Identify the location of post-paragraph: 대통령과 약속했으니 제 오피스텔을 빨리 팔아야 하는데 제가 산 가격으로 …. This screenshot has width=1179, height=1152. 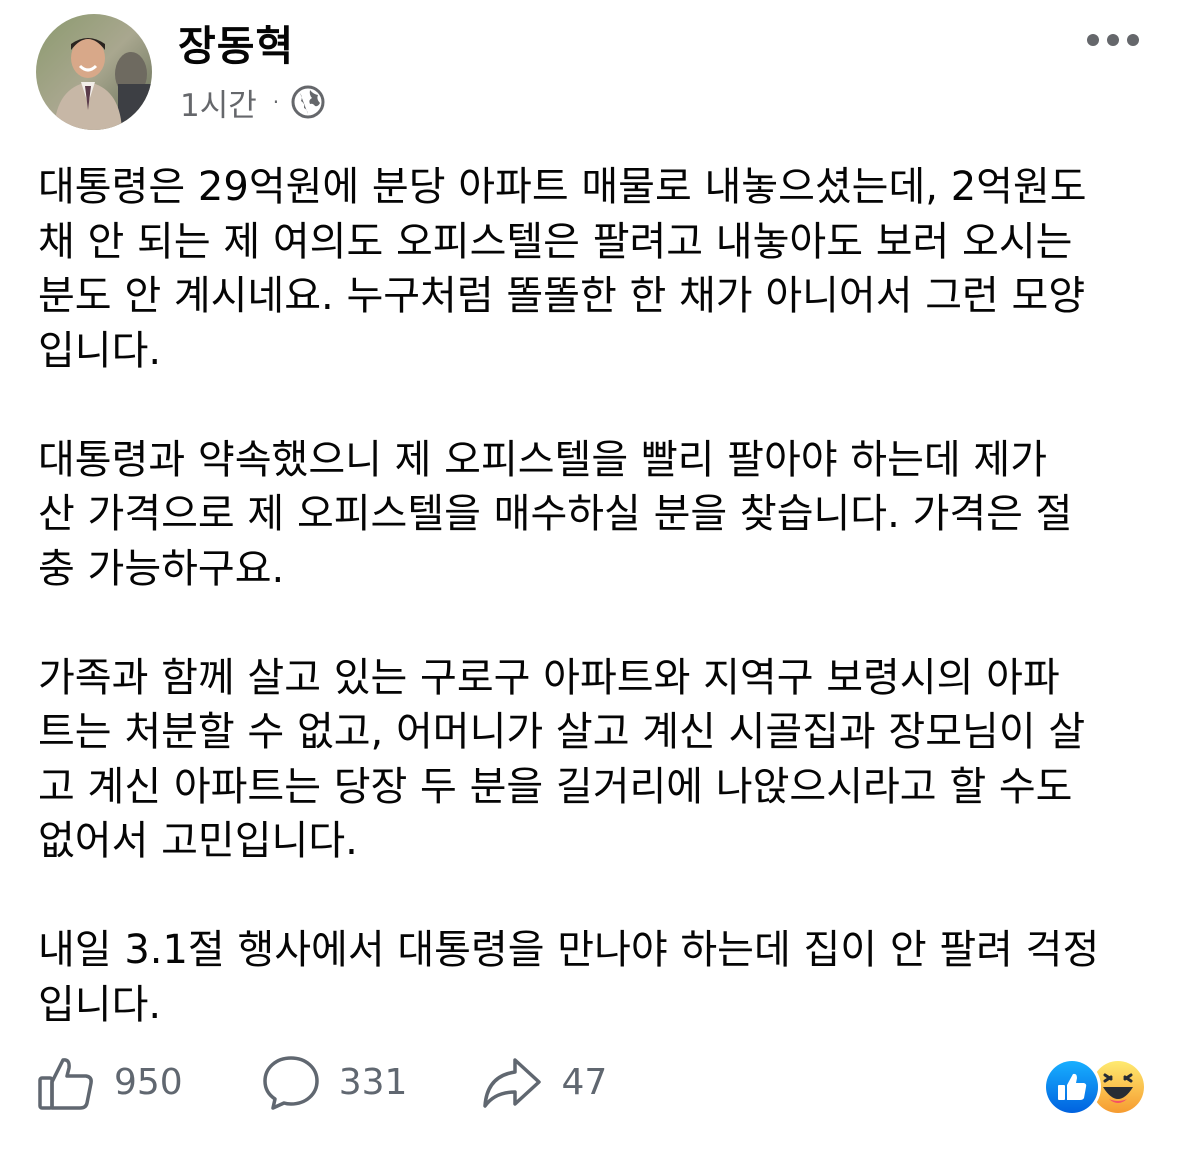
(555, 514).